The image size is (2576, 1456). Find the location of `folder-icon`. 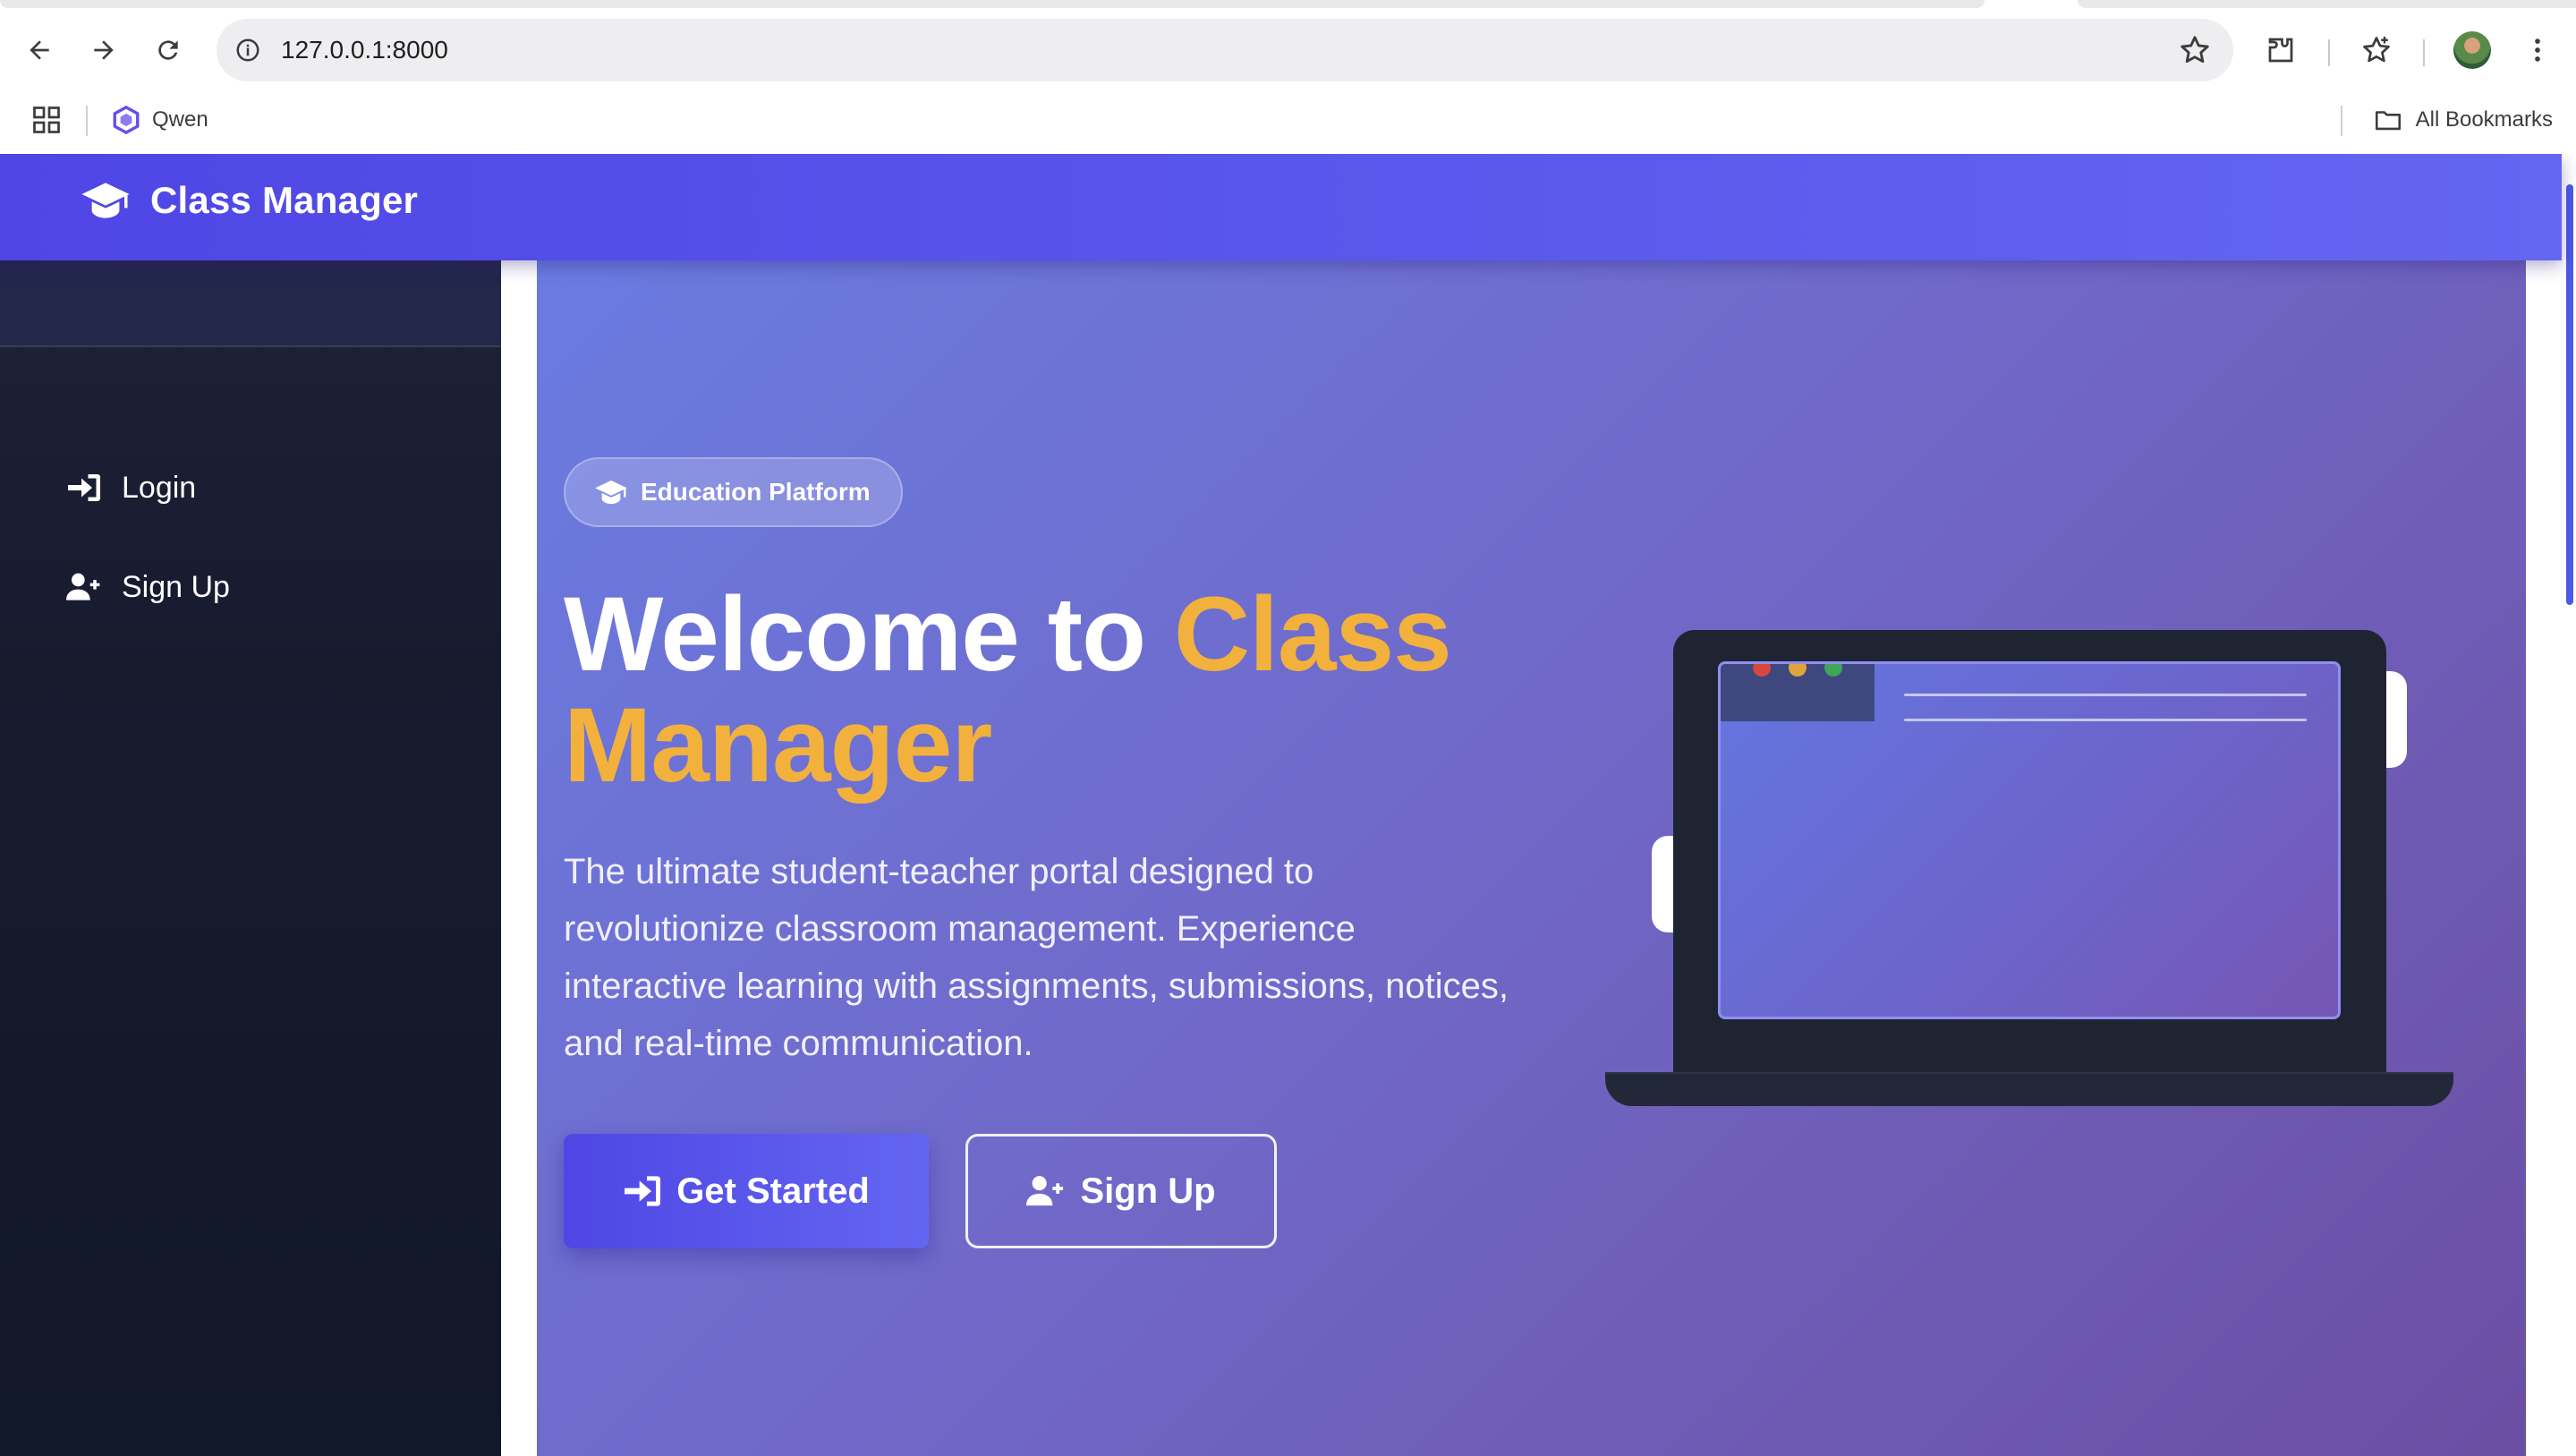

folder-icon is located at coordinates (2388, 121).